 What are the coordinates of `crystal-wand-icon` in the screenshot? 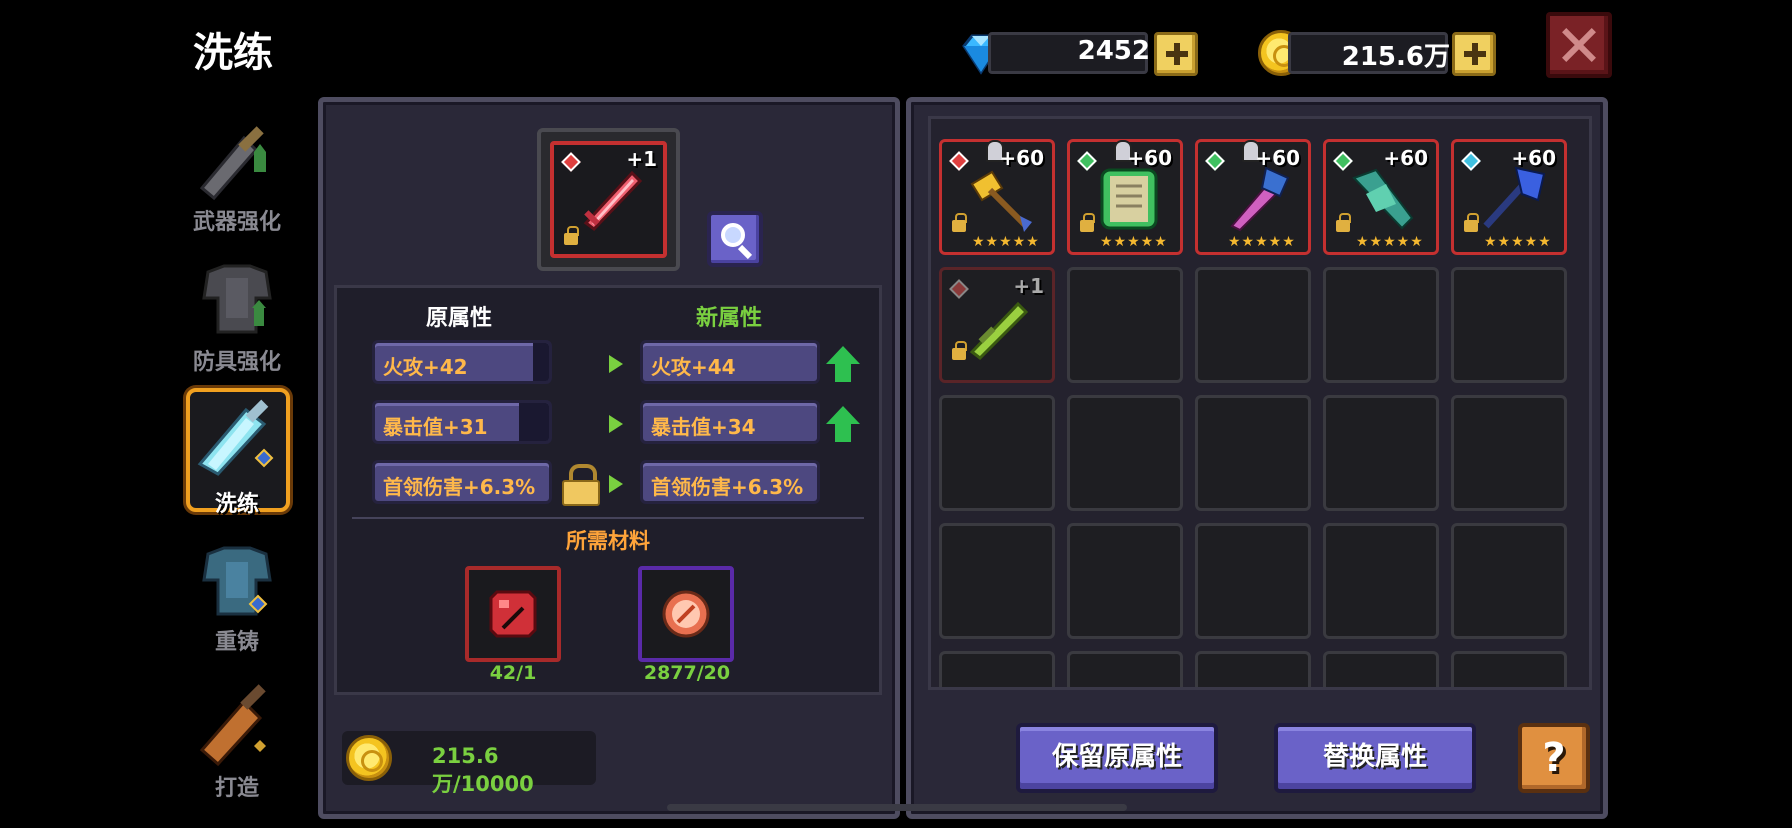 It's located at (1260, 199).